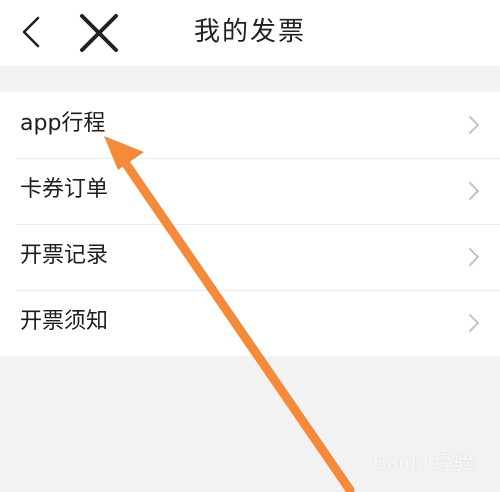  What do you see at coordinates (63, 123) in the screenshot?
I see `menu-item-label: app行程` at bounding box center [63, 123].